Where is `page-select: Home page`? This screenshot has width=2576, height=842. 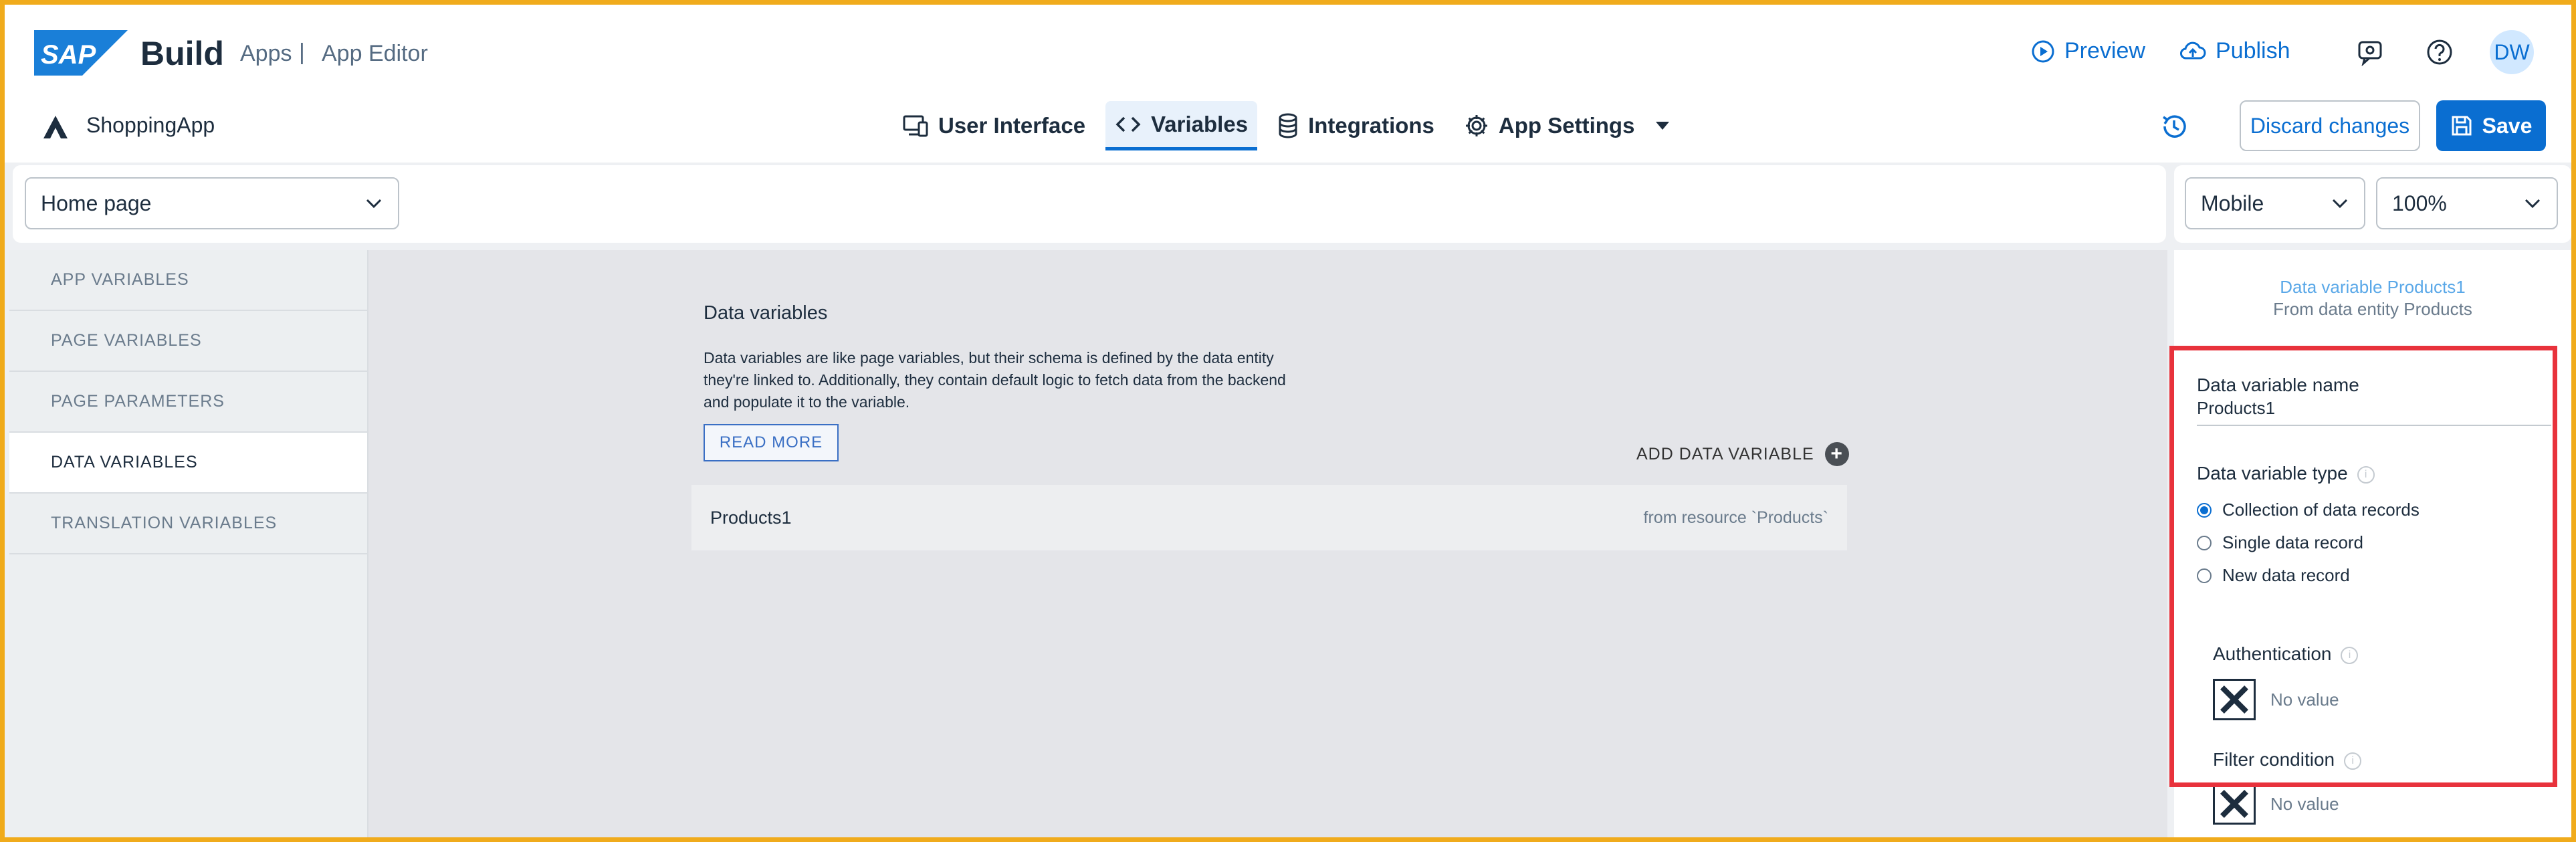 page-select: Home page is located at coordinates (212, 203).